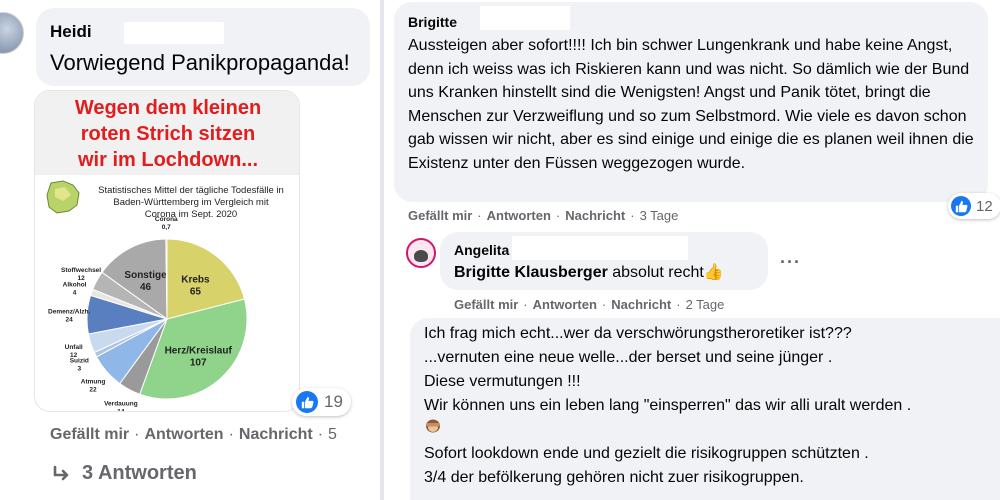 The image size is (1000, 500). Describe the element at coordinates (502, 381) in the screenshot. I see `text-line: Diese vermutungen !!!` at that location.